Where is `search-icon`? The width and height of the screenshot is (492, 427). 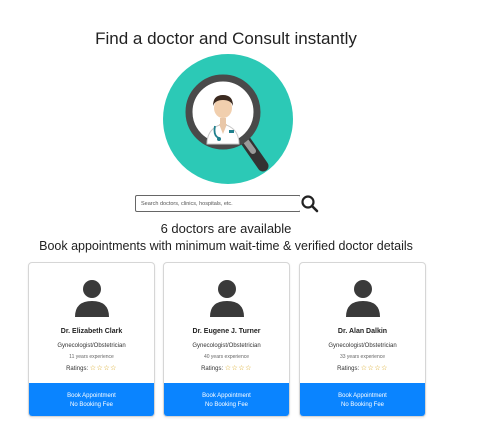 search-icon is located at coordinates (310, 204).